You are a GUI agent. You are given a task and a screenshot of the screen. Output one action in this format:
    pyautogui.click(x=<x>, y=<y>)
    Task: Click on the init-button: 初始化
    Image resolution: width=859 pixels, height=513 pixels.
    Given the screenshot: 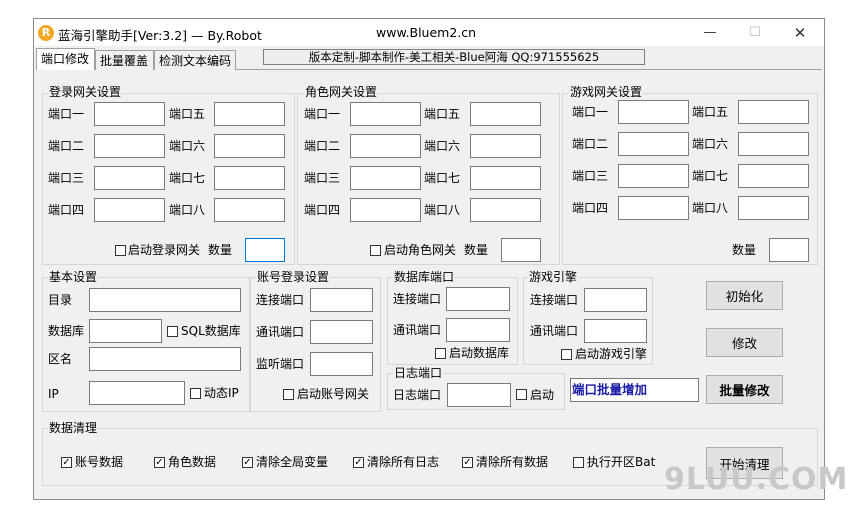 What is the action you would take?
    pyautogui.click(x=744, y=295)
    